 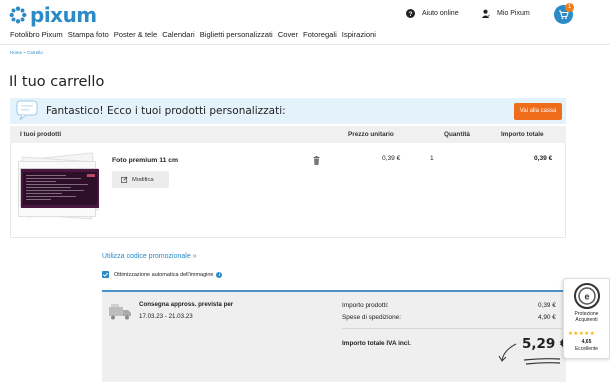 What do you see at coordinates (457, 134) in the screenshot?
I see `header-quantity: Quantità` at bounding box center [457, 134].